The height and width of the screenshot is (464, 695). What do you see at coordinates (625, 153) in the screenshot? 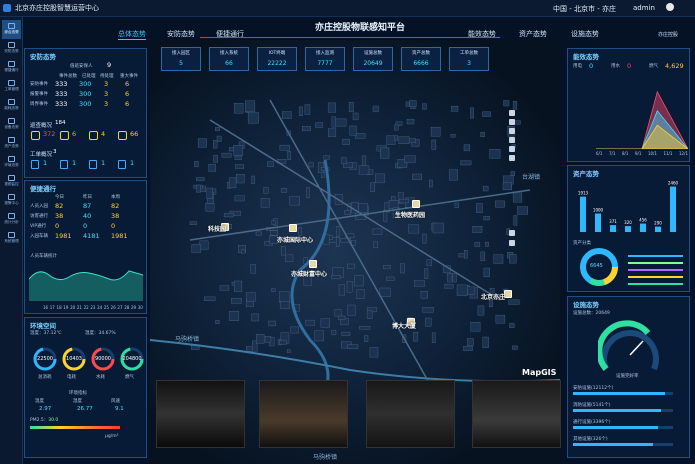
I see `energy-x-label: 8/1` at bounding box center [625, 153].